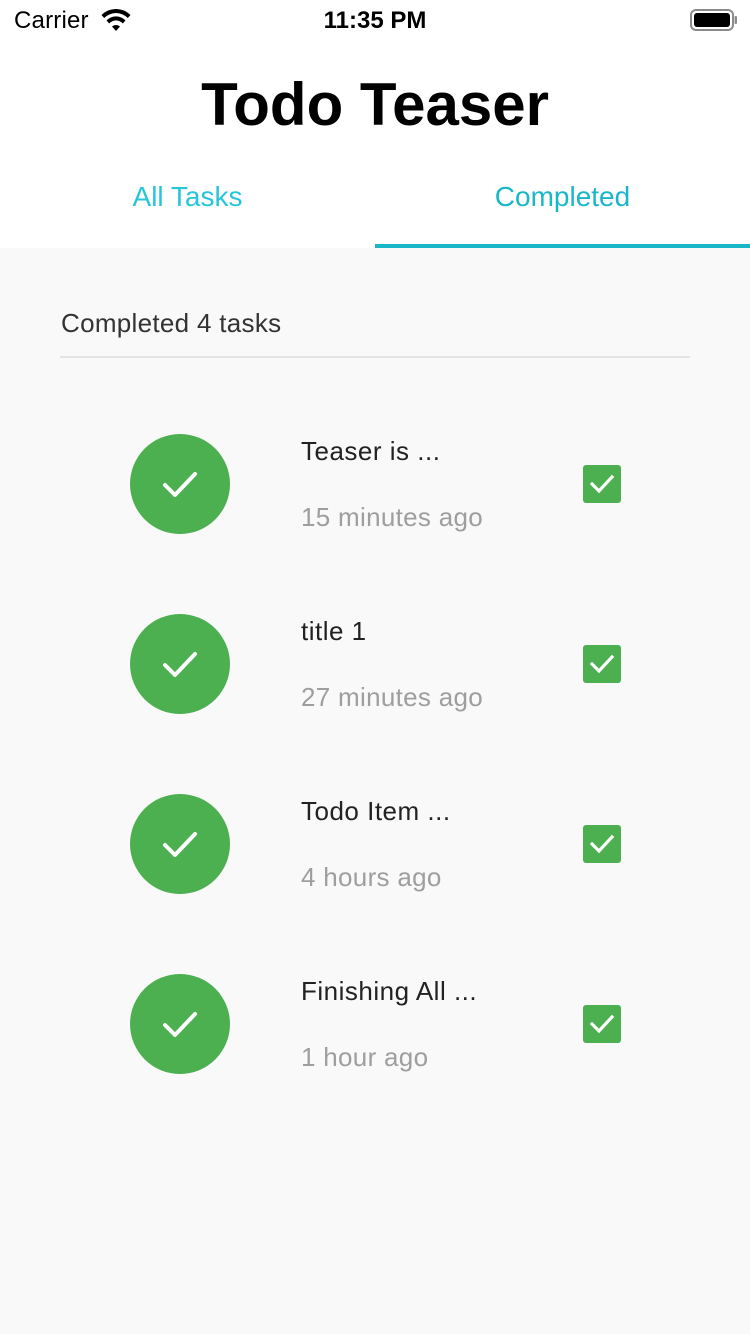  I want to click on task-timestamp: 15 minutes ago, so click(392, 517).